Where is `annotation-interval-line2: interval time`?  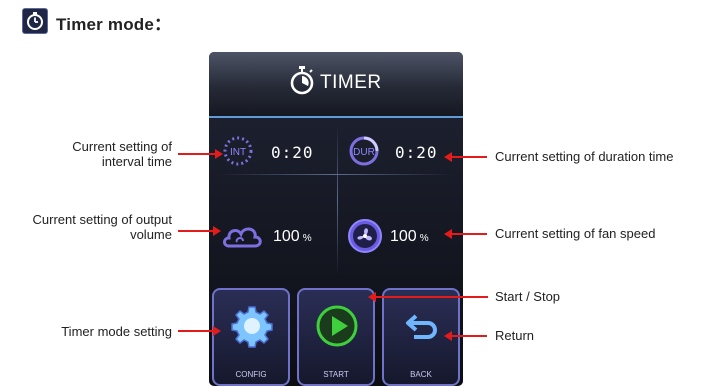
annotation-interval-line2: interval time is located at coordinates (136, 161).